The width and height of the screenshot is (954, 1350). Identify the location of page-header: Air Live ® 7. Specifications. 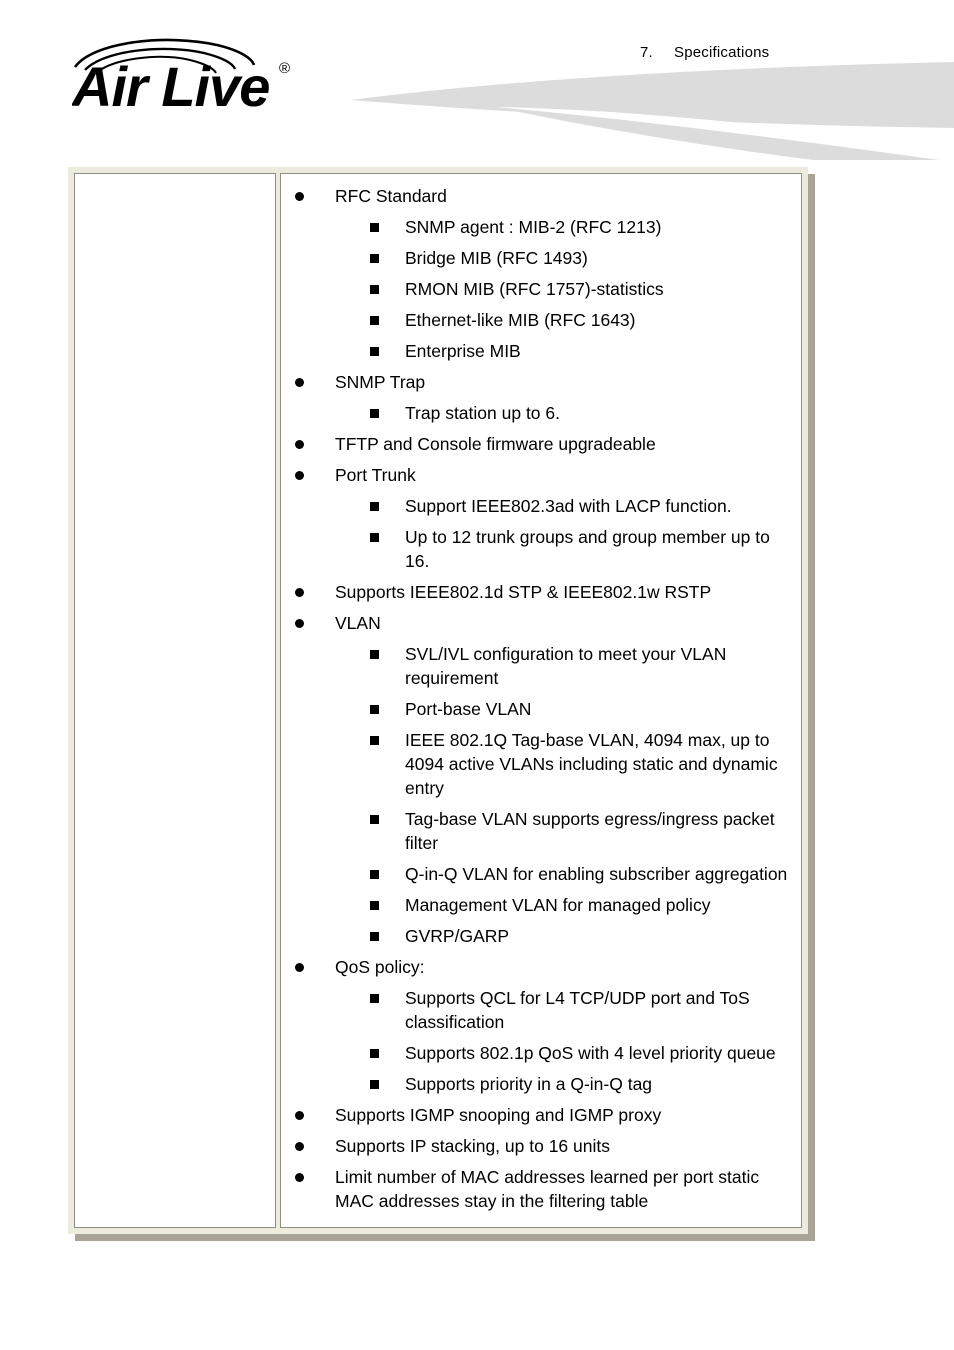
(477, 88).